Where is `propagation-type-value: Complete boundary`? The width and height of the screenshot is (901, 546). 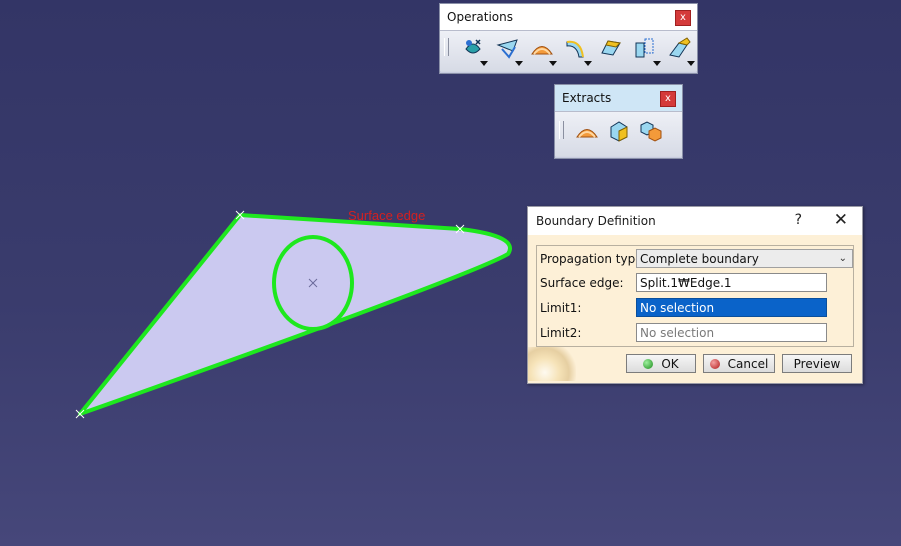 propagation-type-value: Complete boundary is located at coordinates (699, 259).